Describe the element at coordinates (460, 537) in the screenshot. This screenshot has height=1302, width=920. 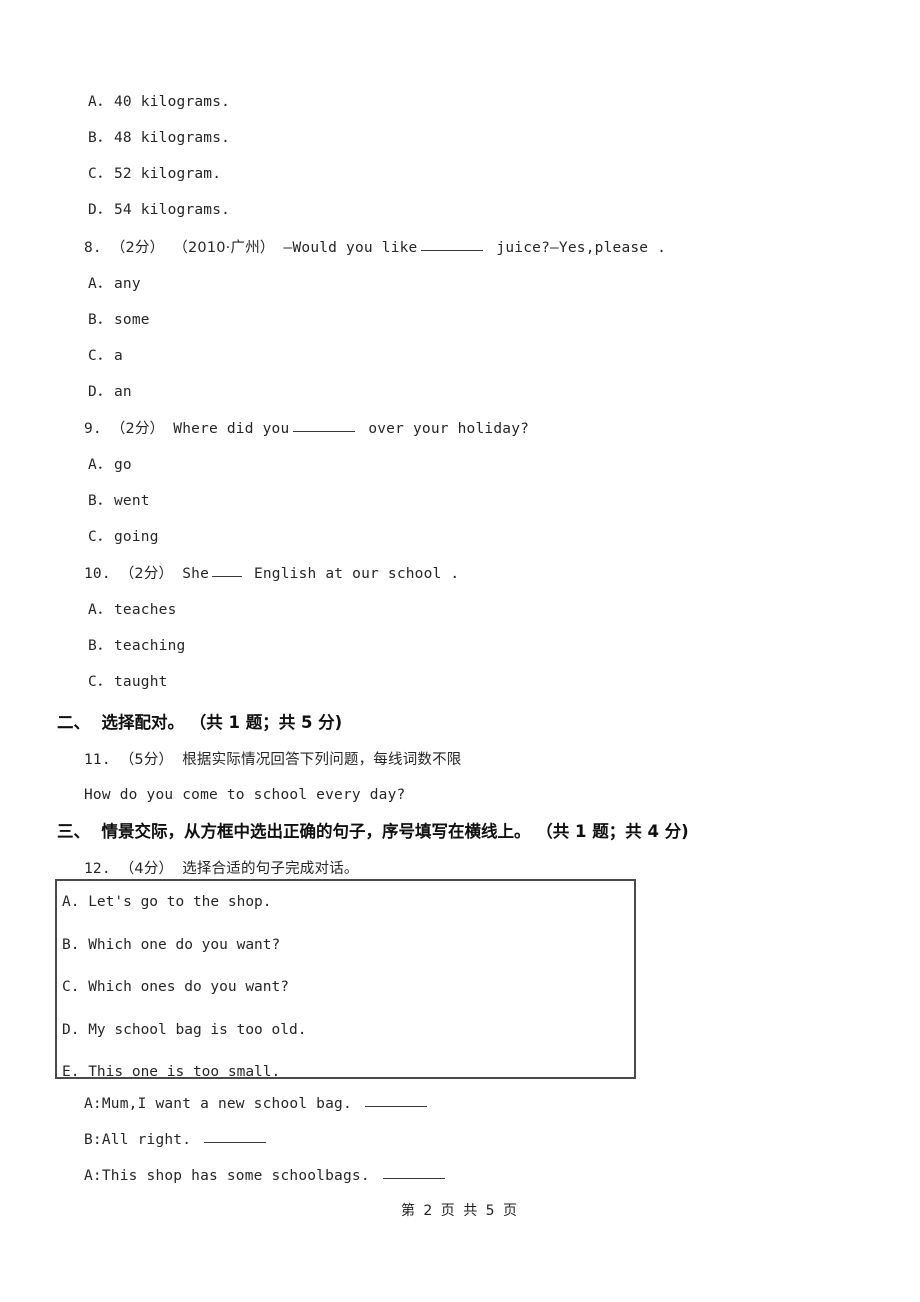
I see `option-row: C． going` at that location.